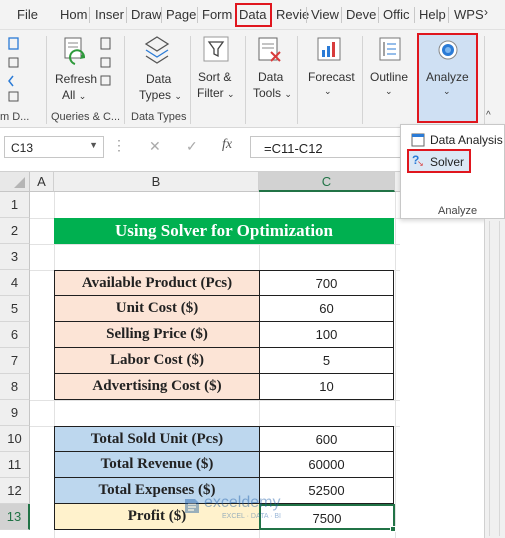  I want to click on row-header: 3, so click(15, 257).